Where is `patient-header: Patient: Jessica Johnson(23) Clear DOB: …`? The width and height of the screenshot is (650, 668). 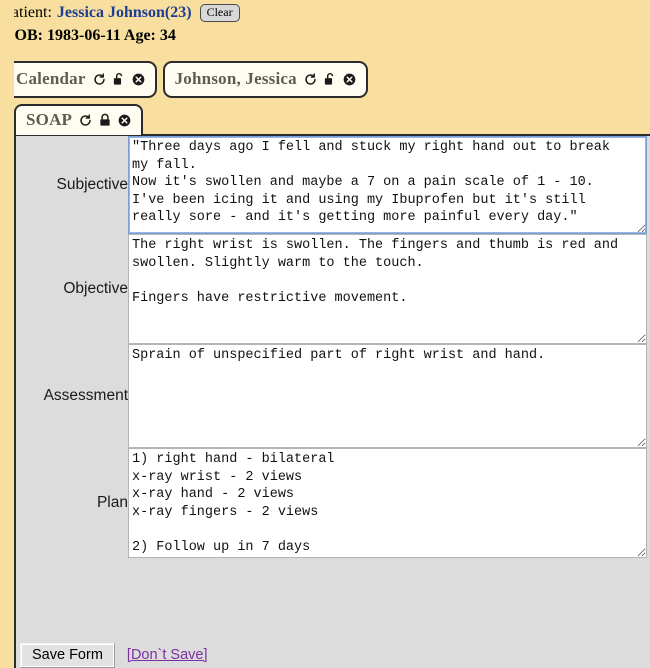
patient-header: Patient: Jessica Johnson(23) Clear DOB: … is located at coordinates (325, 23).